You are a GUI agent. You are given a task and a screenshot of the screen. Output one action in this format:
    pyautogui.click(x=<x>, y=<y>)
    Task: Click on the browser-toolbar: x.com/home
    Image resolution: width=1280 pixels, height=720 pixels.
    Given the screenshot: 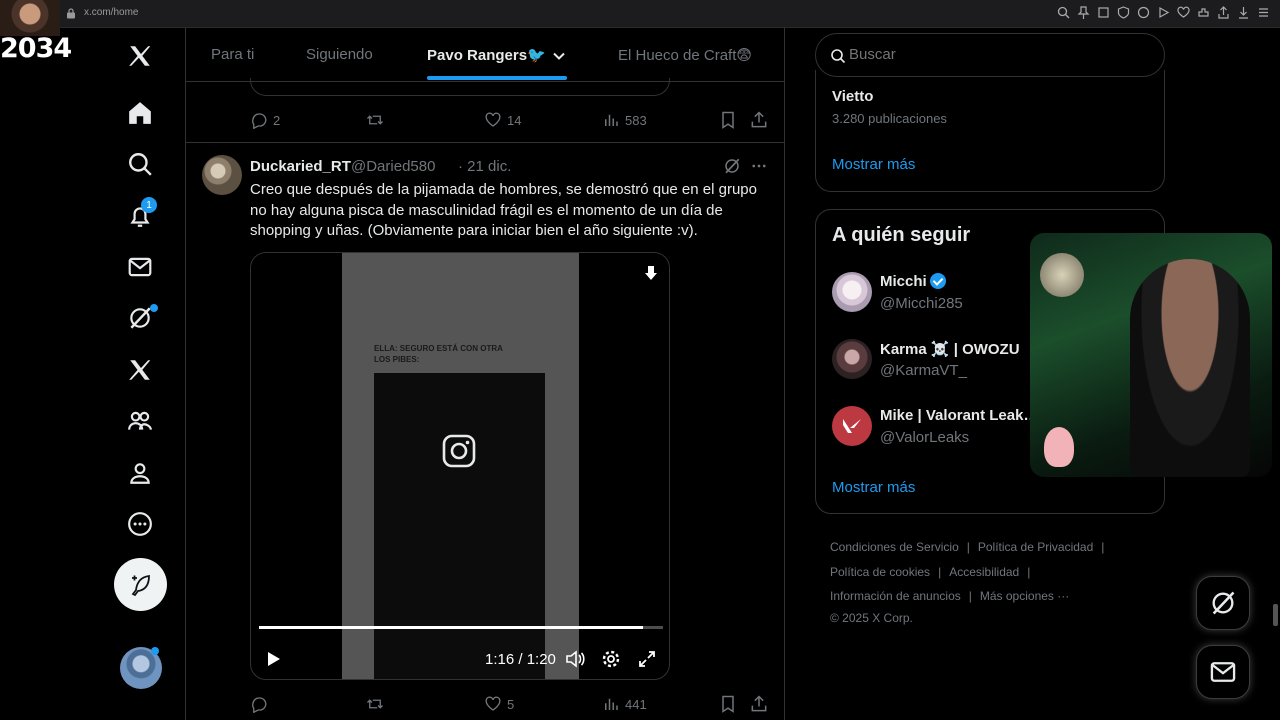 What is the action you would take?
    pyautogui.click(x=640, y=14)
    